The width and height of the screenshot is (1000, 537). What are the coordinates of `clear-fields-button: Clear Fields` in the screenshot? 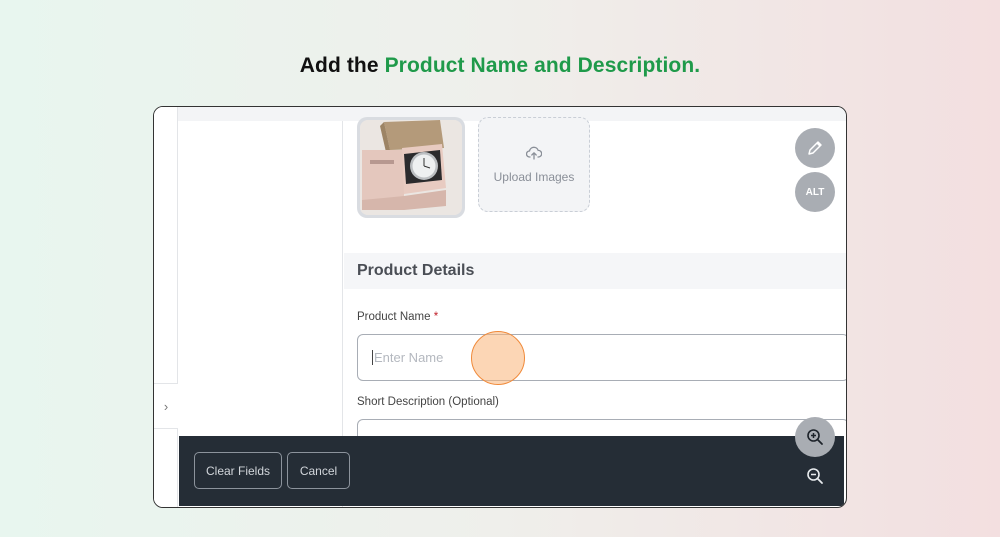 It's located at (238, 470).